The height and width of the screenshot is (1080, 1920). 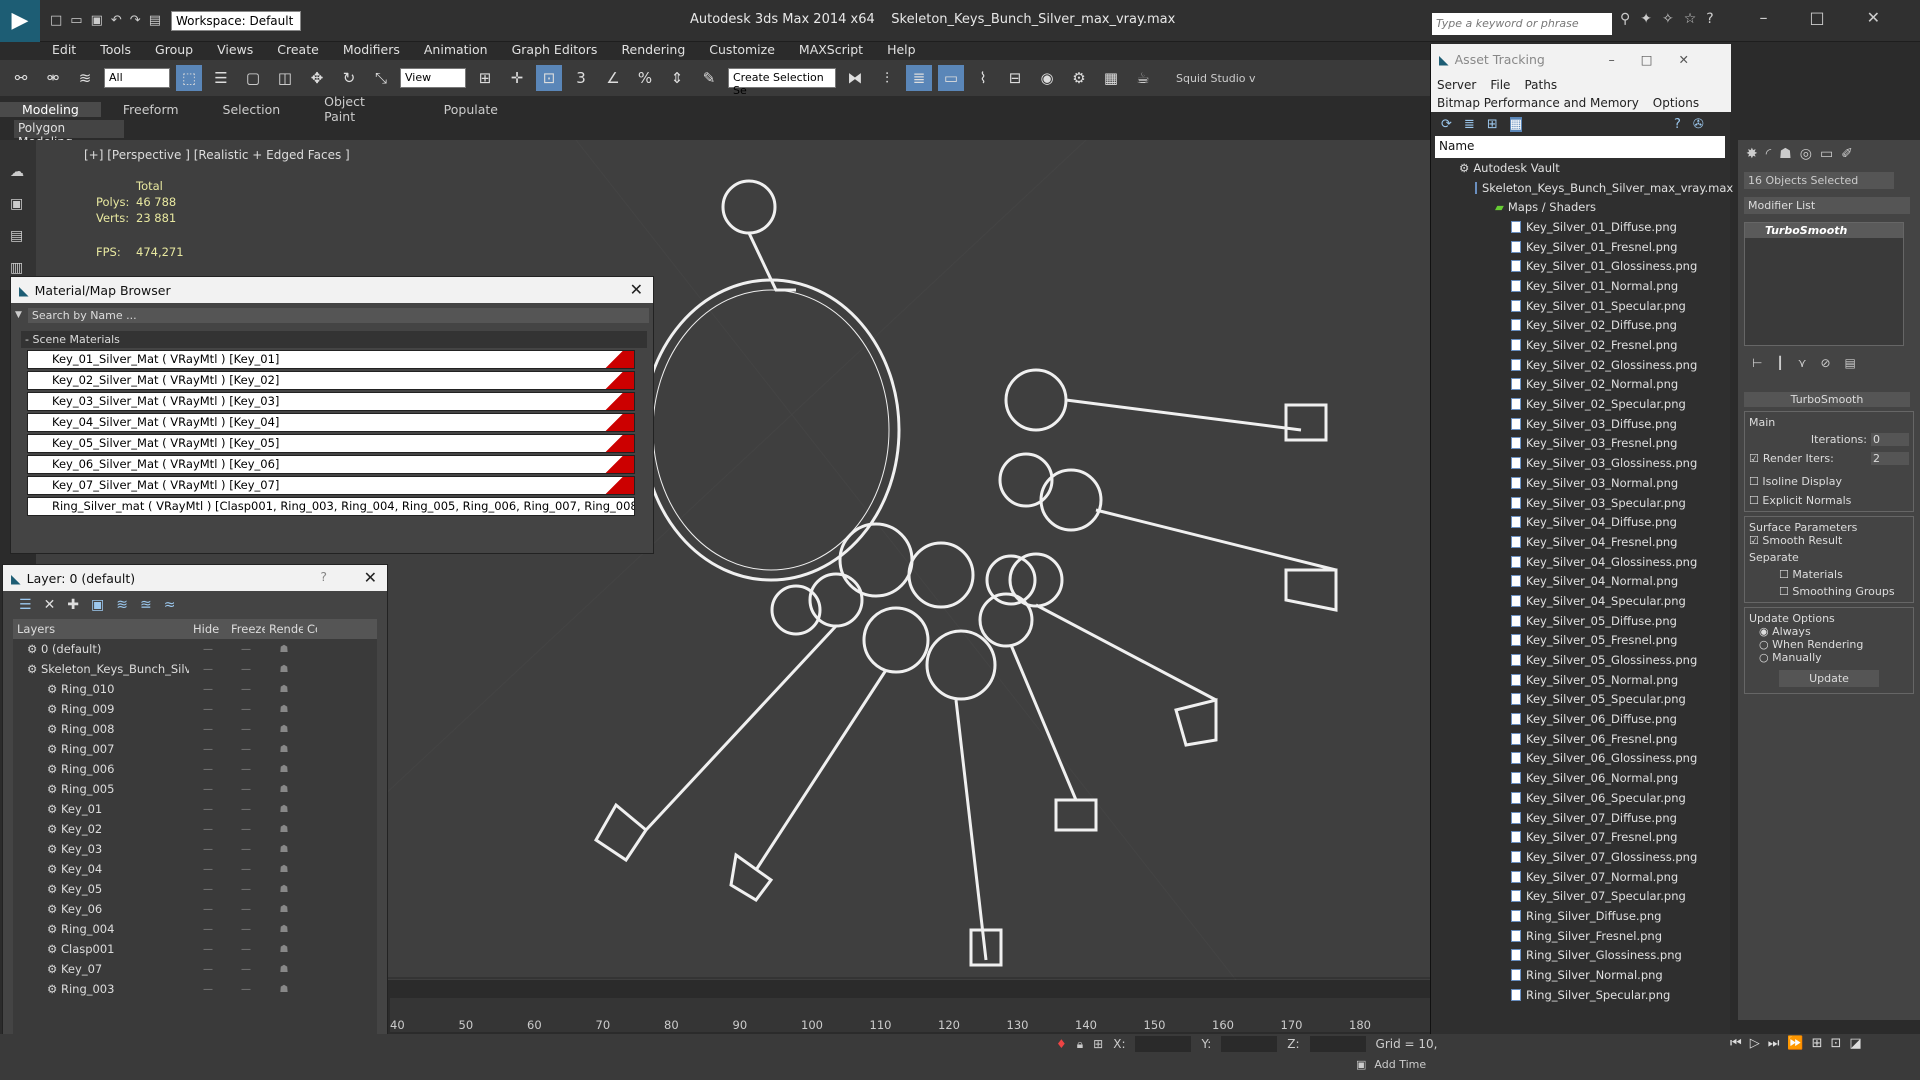 I want to click on iterations-spinner: 0, so click(x=1890, y=439).